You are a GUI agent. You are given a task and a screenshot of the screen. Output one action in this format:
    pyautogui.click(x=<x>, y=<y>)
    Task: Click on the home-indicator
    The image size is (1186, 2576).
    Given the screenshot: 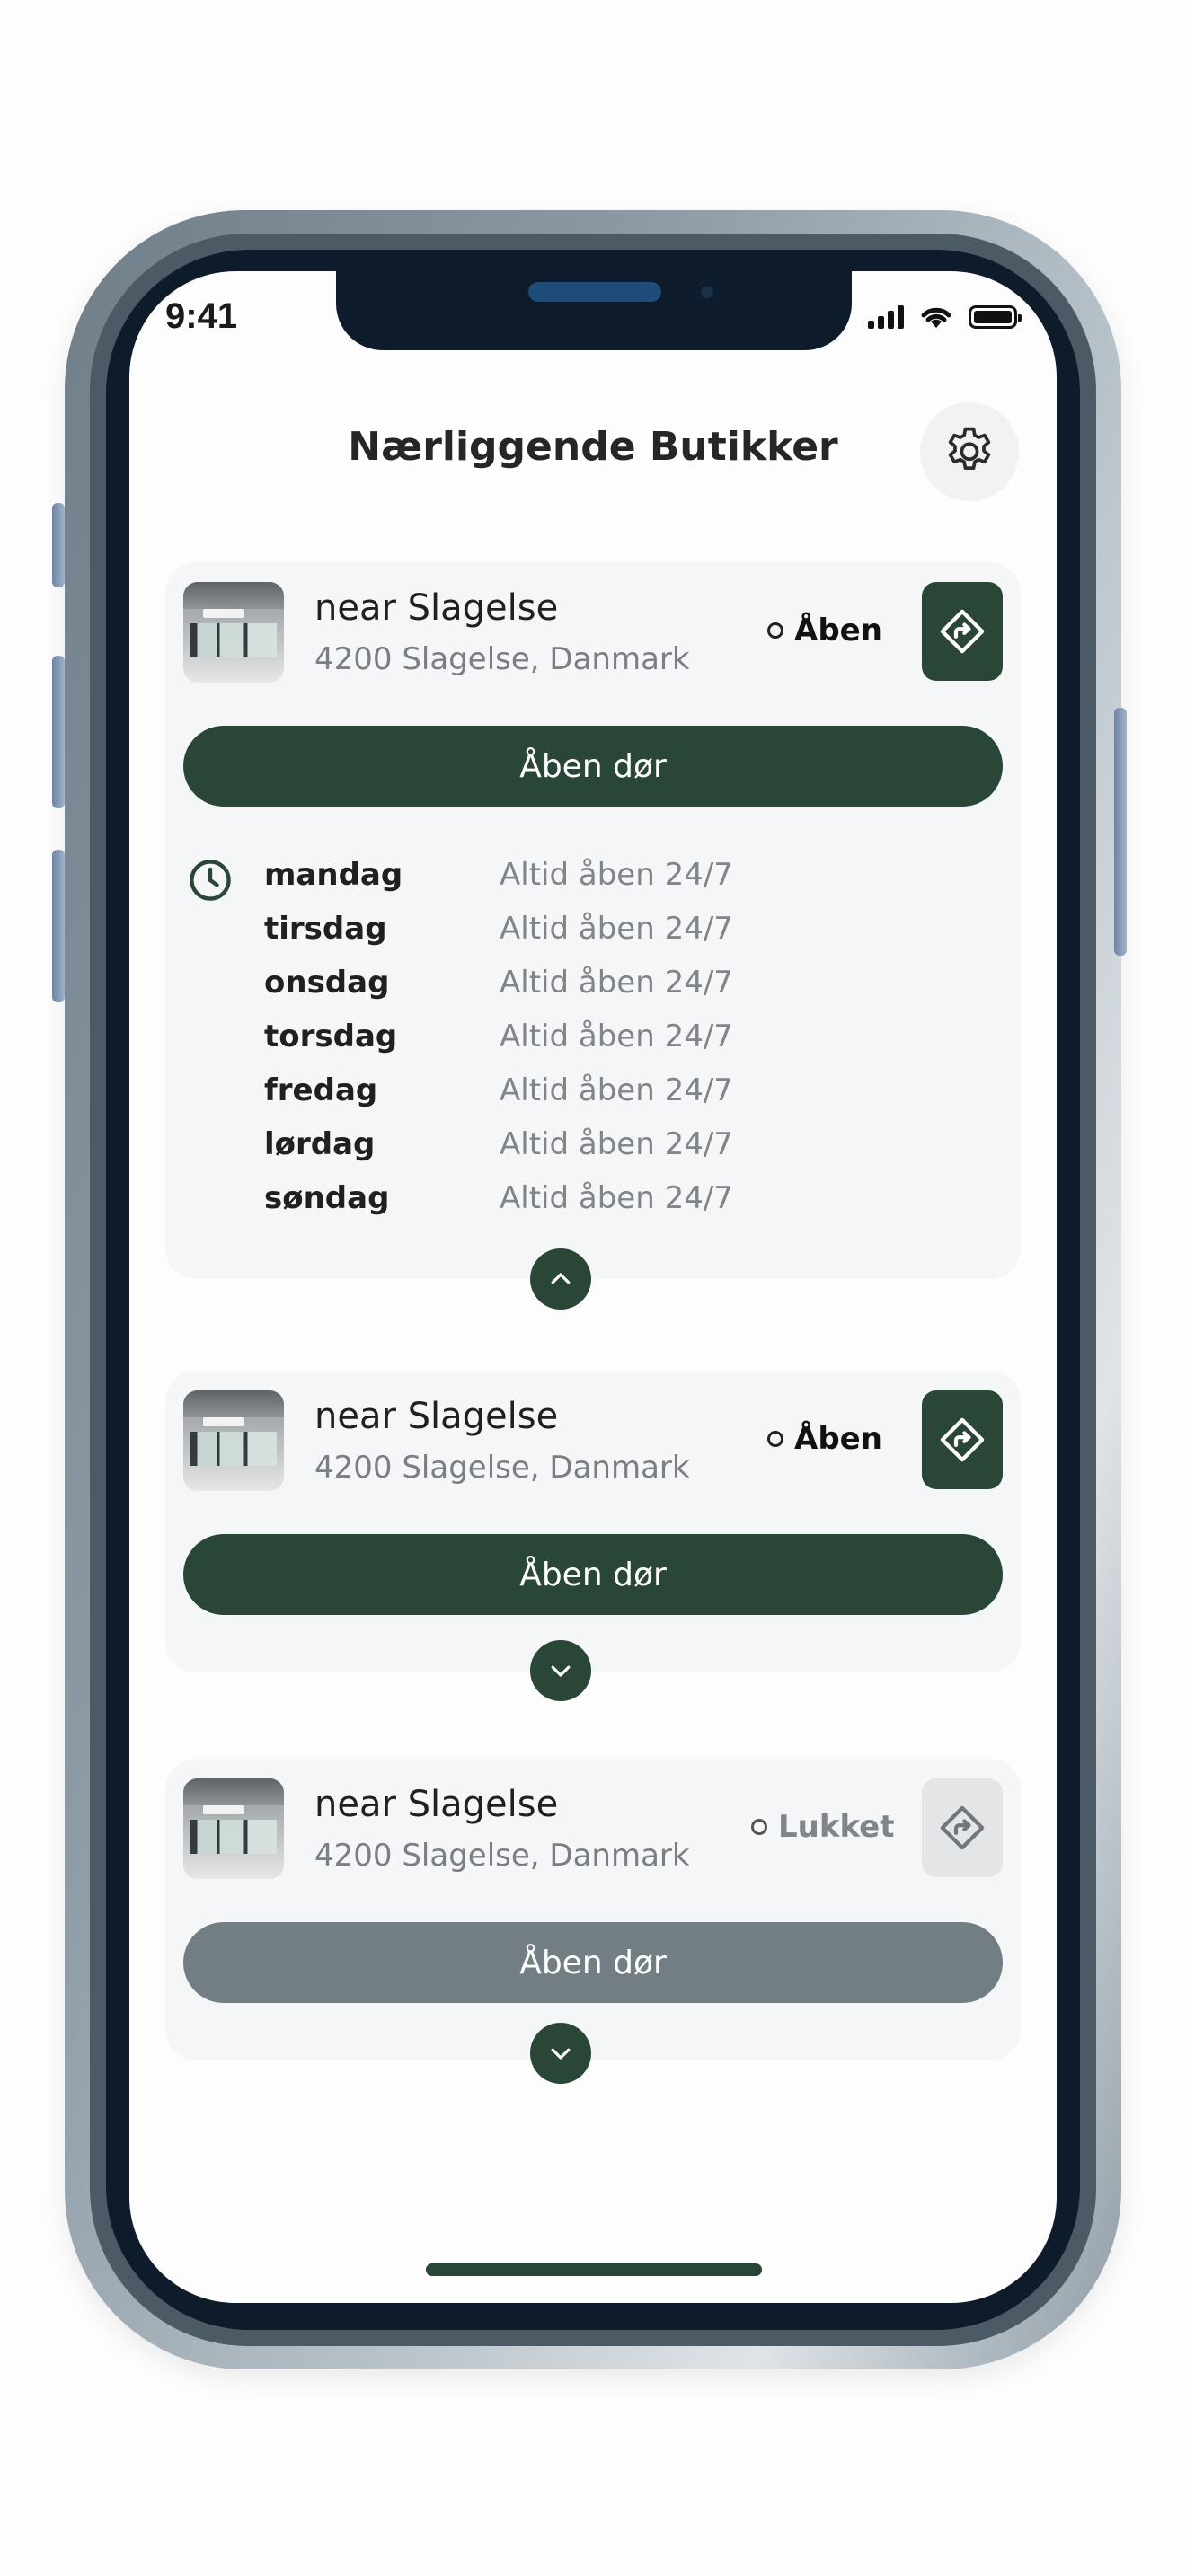 What is the action you would take?
    pyautogui.click(x=594, y=2269)
    